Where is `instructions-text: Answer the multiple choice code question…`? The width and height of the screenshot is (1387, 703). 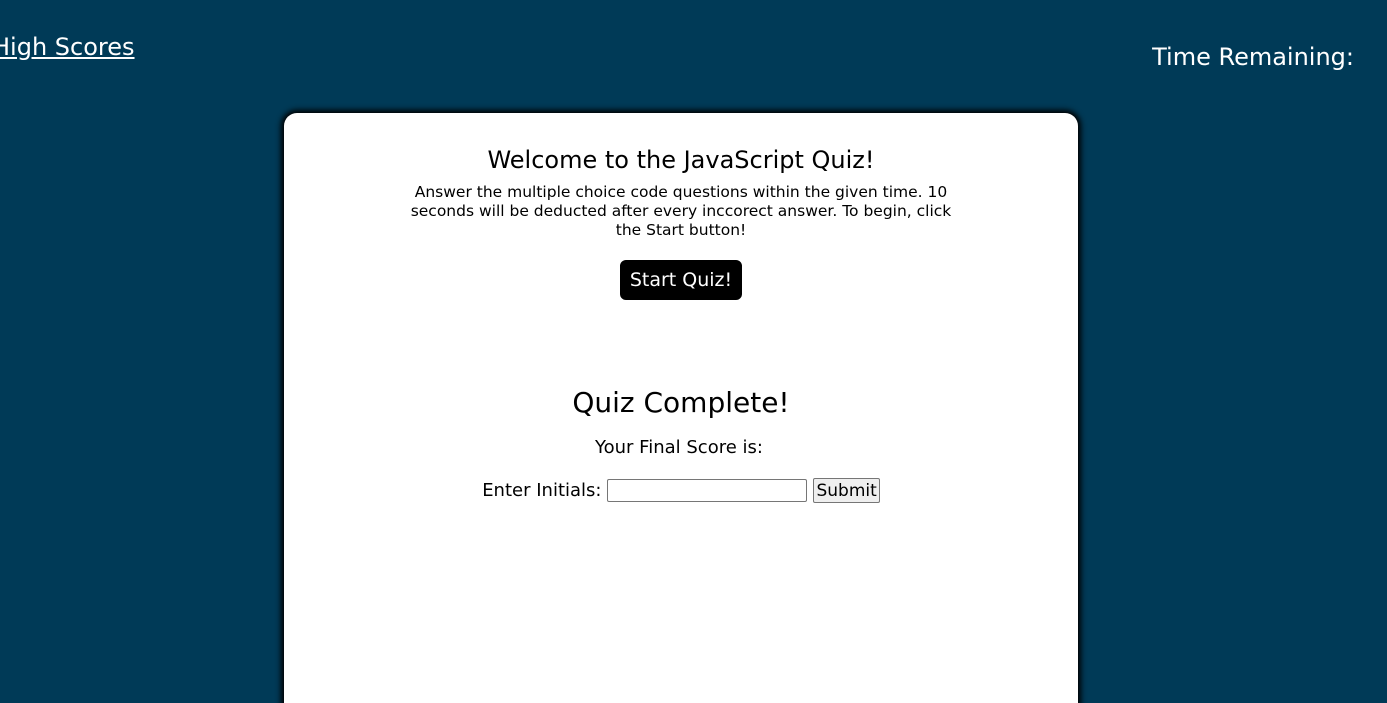 instructions-text: Answer the multiple choice code question… is located at coordinates (681, 211).